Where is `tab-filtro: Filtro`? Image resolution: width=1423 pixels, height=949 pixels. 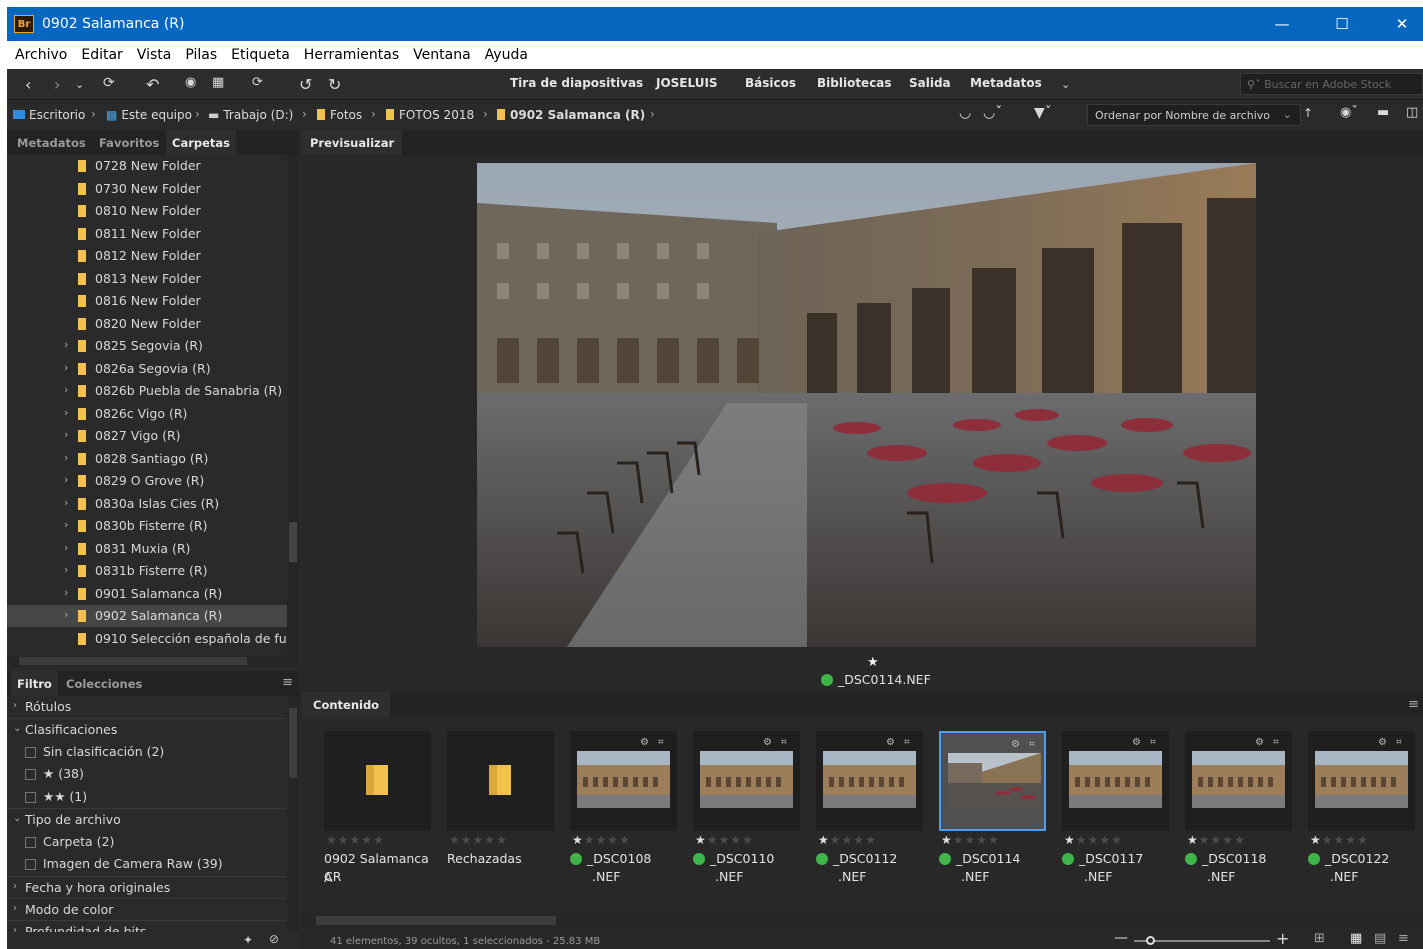
tab-filtro: Filtro is located at coordinates (34, 683).